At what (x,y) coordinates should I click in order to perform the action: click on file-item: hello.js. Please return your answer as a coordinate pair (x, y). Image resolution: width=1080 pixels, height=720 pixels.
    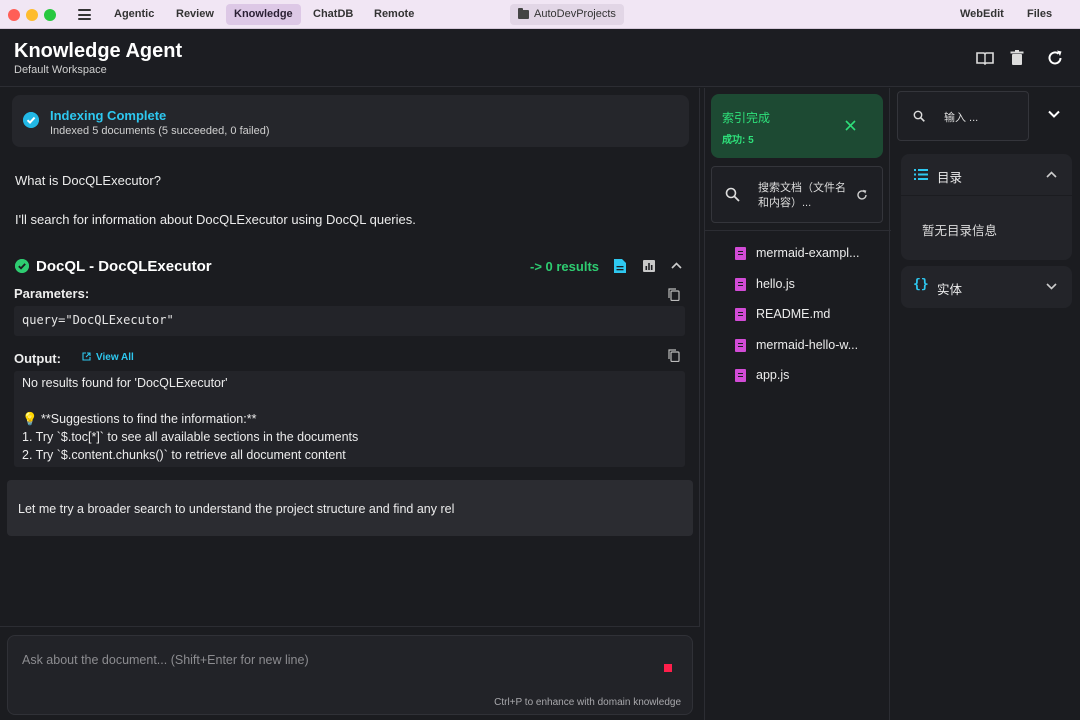
    Looking at the image, I should click on (810, 285).